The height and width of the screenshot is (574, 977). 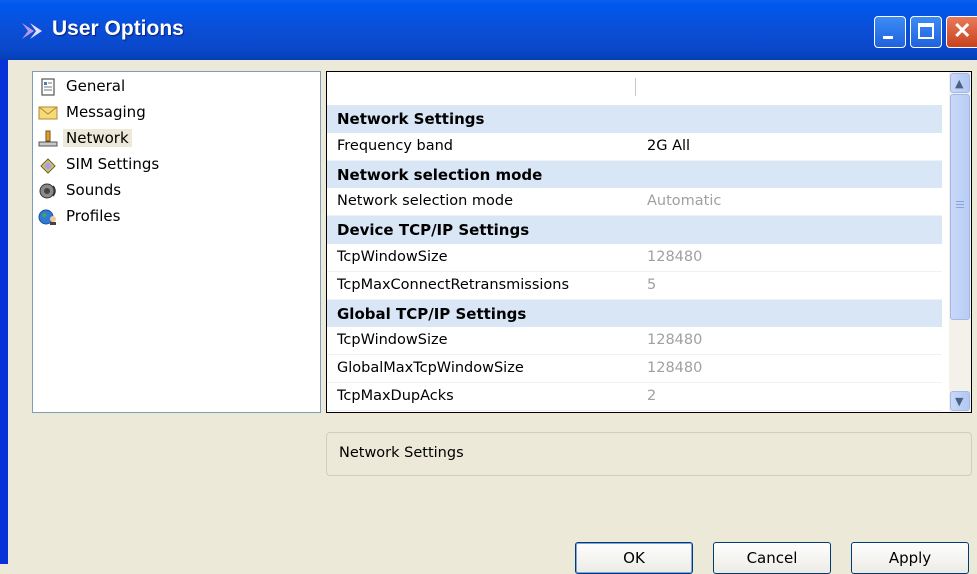 What do you see at coordinates (772, 558) in the screenshot?
I see `cancel-button: Cancel` at bounding box center [772, 558].